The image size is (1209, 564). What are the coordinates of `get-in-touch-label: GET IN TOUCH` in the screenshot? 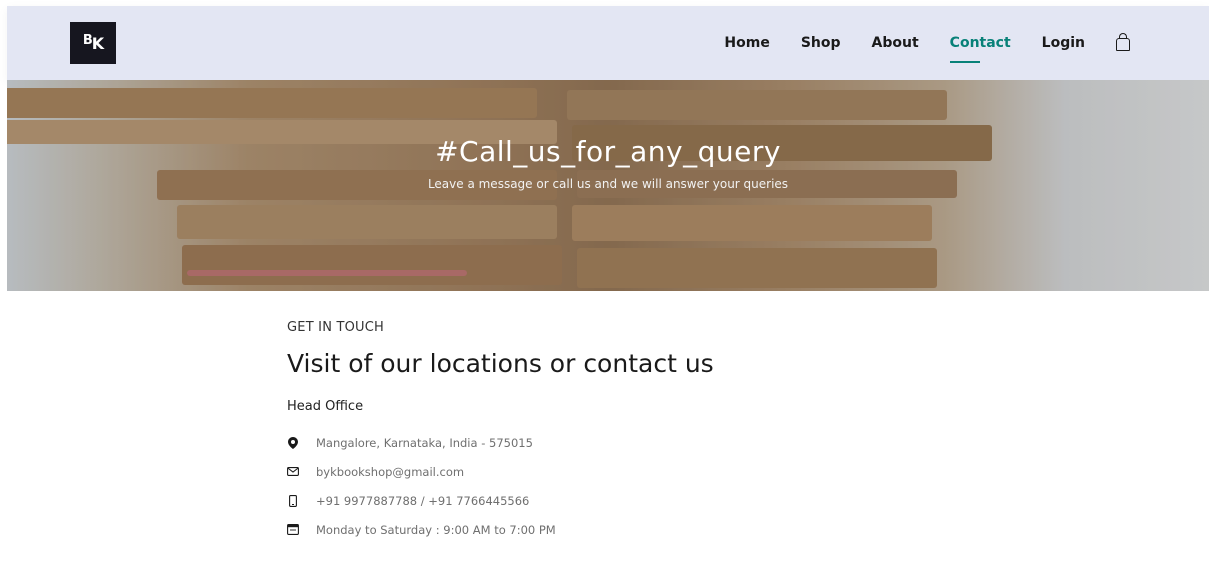 It's located at (335, 327).